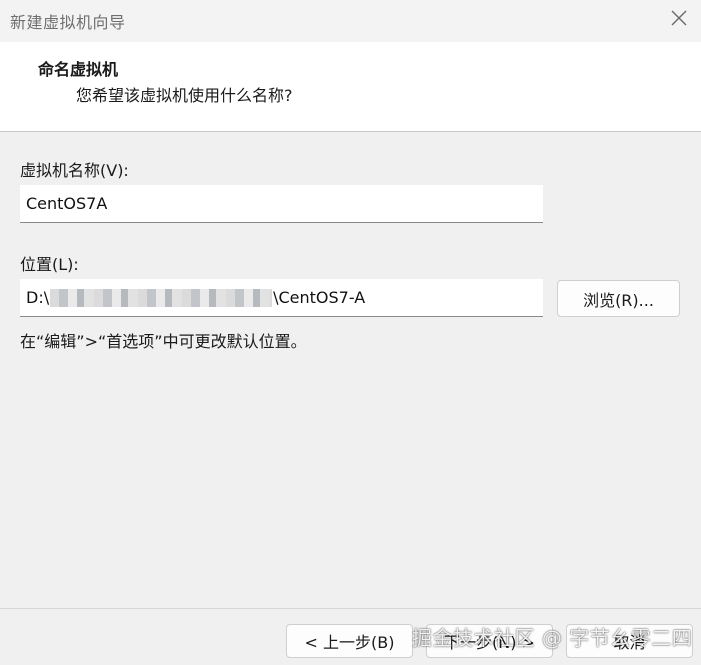  What do you see at coordinates (350, 608) in the screenshot?
I see `footer-divider` at bounding box center [350, 608].